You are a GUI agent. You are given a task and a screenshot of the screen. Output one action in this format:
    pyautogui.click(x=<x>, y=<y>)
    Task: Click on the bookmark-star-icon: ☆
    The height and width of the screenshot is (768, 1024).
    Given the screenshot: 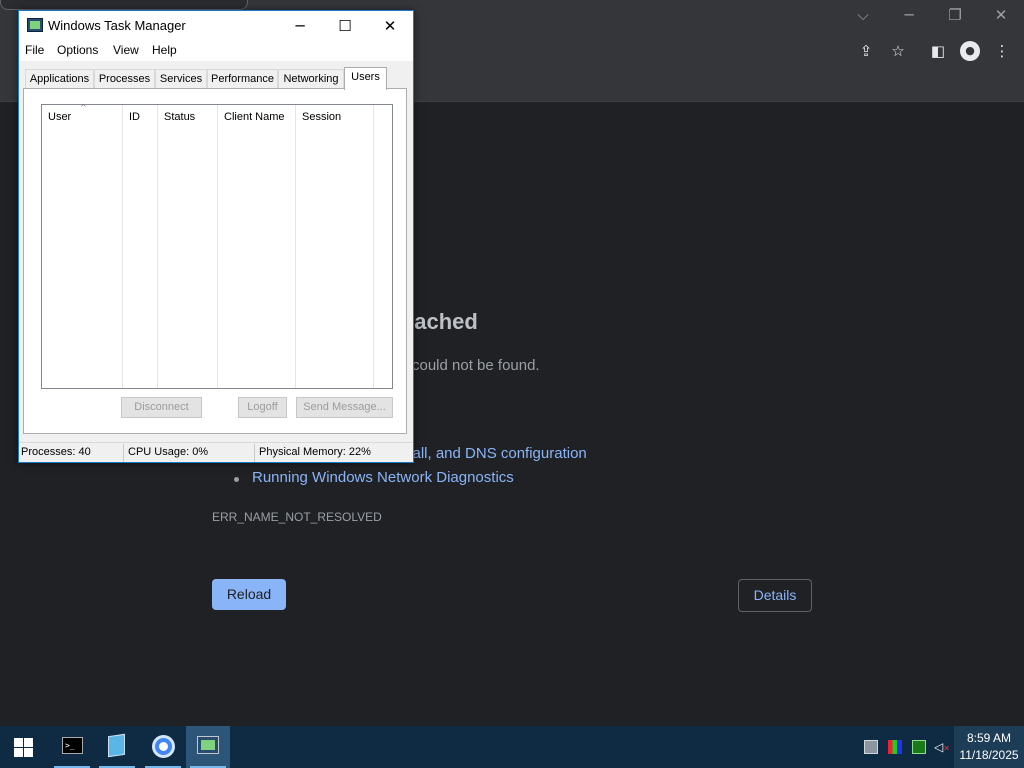 What is the action you would take?
    pyautogui.click(x=898, y=51)
    